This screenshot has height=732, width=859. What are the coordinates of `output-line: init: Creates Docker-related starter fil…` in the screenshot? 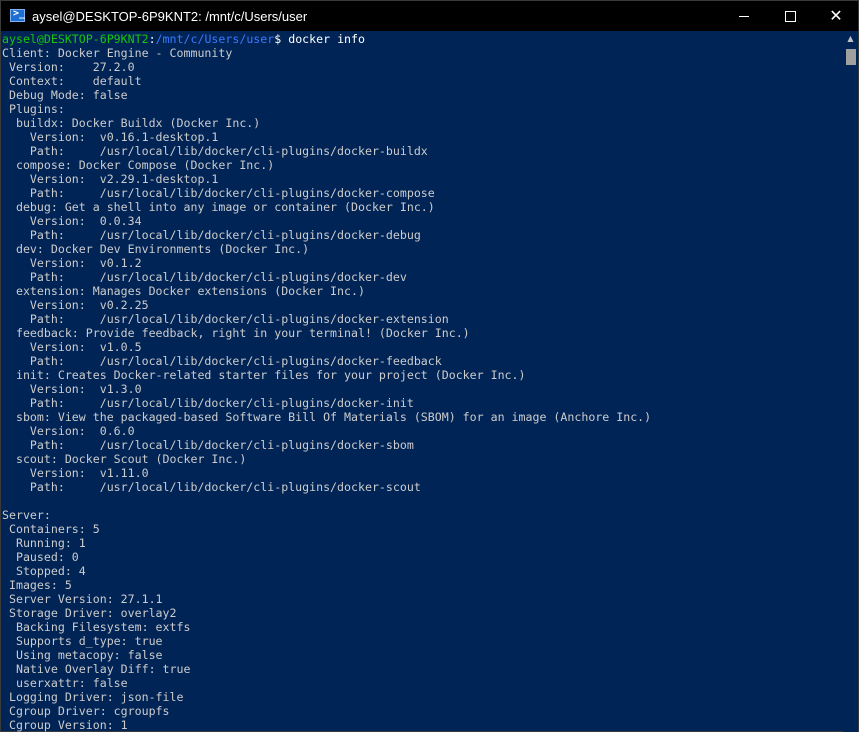 It's located at (264, 375).